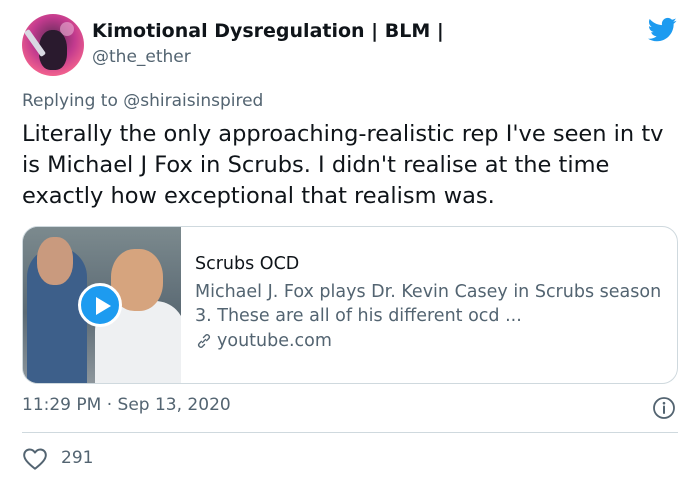 This screenshot has width=700, height=486. Describe the element at coordinates (350, 432) in the screenshot. I see `divider` at that location.